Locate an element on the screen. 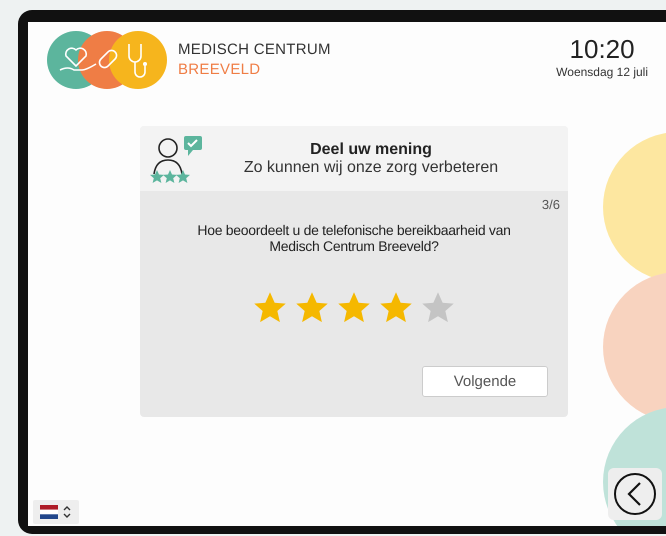  dutch-flag-icon is located at coordinates (49, 512).